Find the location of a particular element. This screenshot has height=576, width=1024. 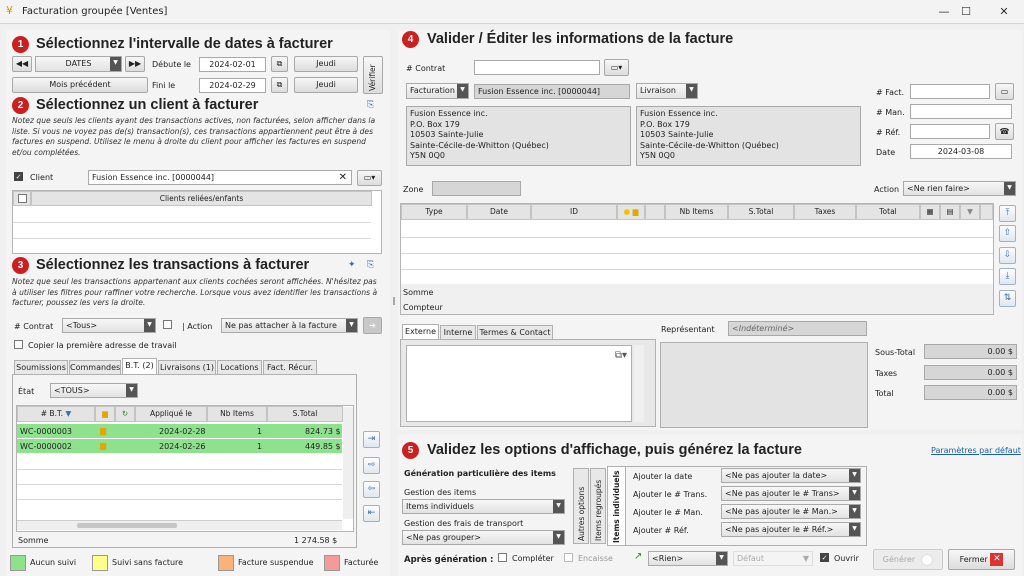

complete-checkbox is located at coordinates (502, 557).